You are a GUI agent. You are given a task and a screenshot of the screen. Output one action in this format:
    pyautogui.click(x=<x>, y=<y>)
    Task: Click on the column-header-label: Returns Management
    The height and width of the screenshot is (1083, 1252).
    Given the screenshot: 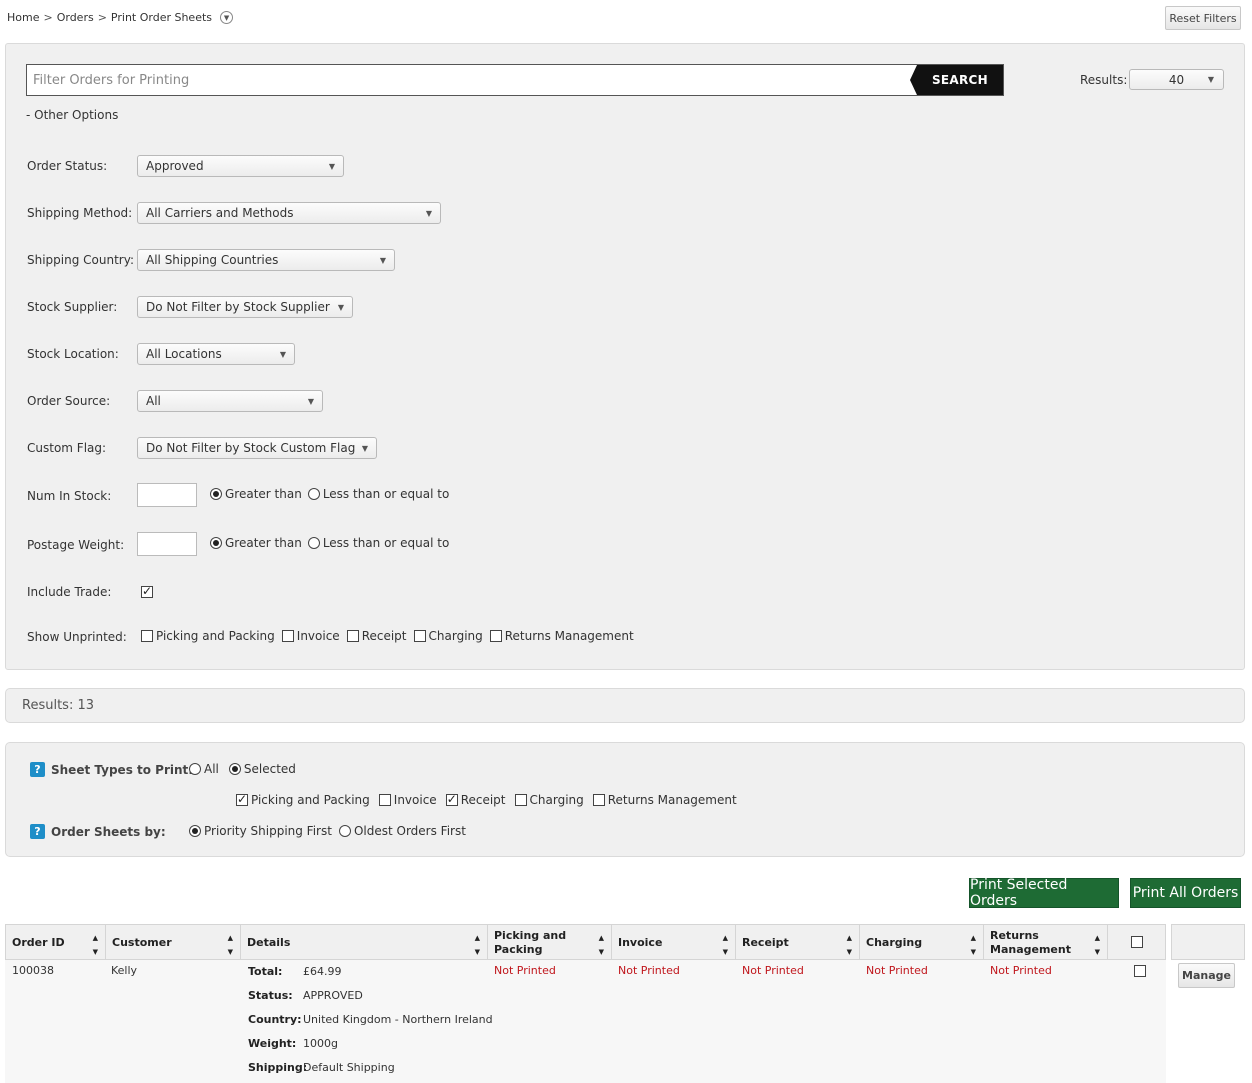 What is the action you would take?
    pyautogui.click(x=1030, y=942)
    